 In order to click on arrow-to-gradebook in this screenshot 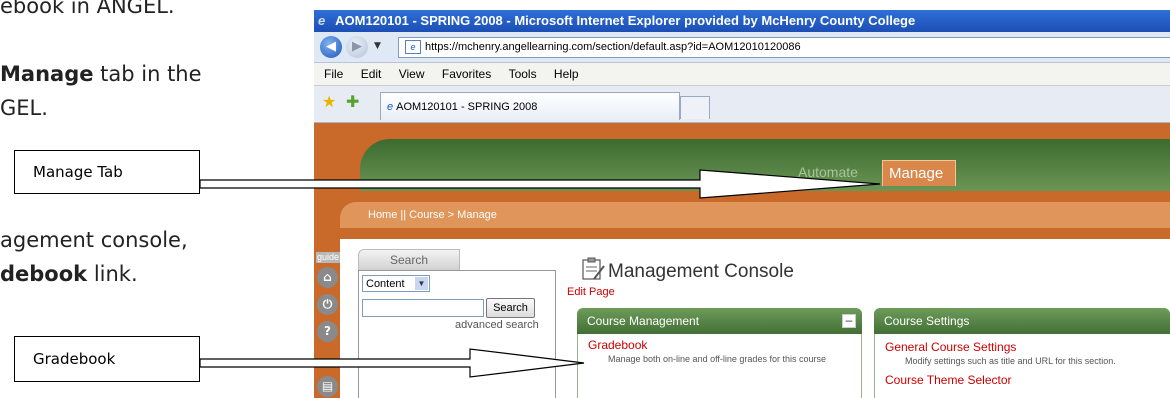, I will do `click(392, 363)`.